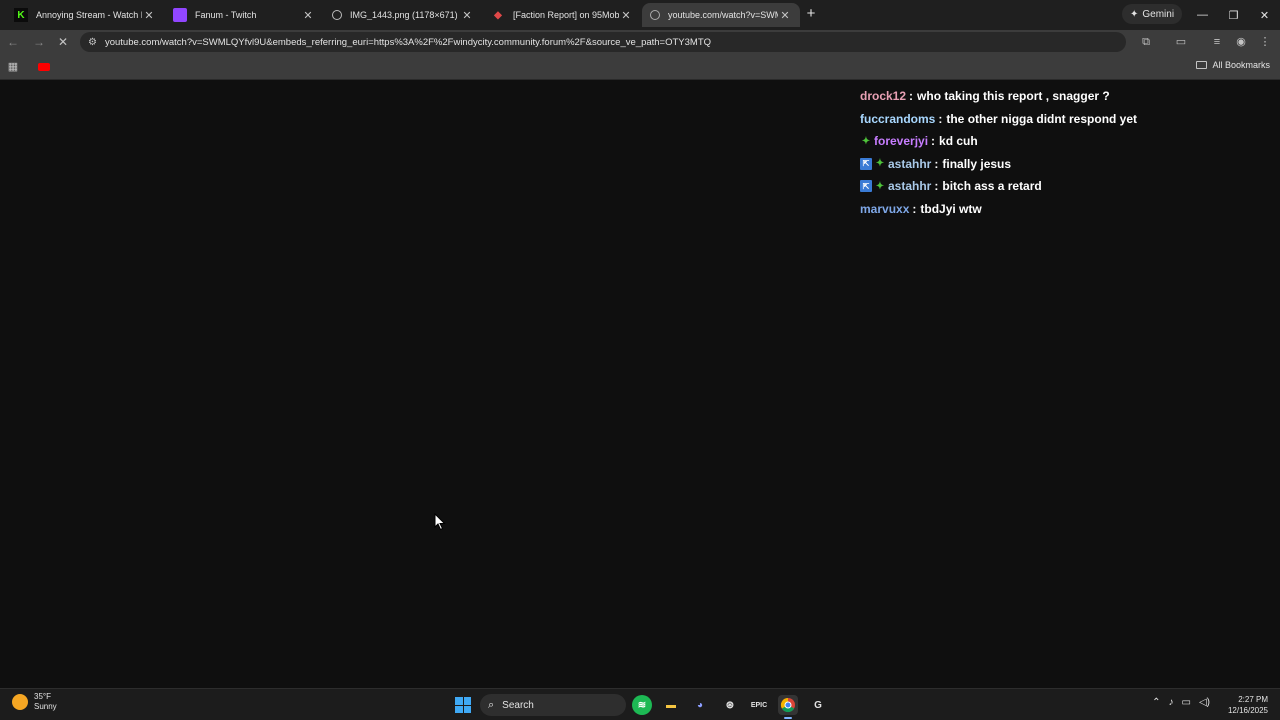  Describe the element at coordinates (992, 186) in the screenshot. I see `chat-message-text: bitch ass a retard` at that location.